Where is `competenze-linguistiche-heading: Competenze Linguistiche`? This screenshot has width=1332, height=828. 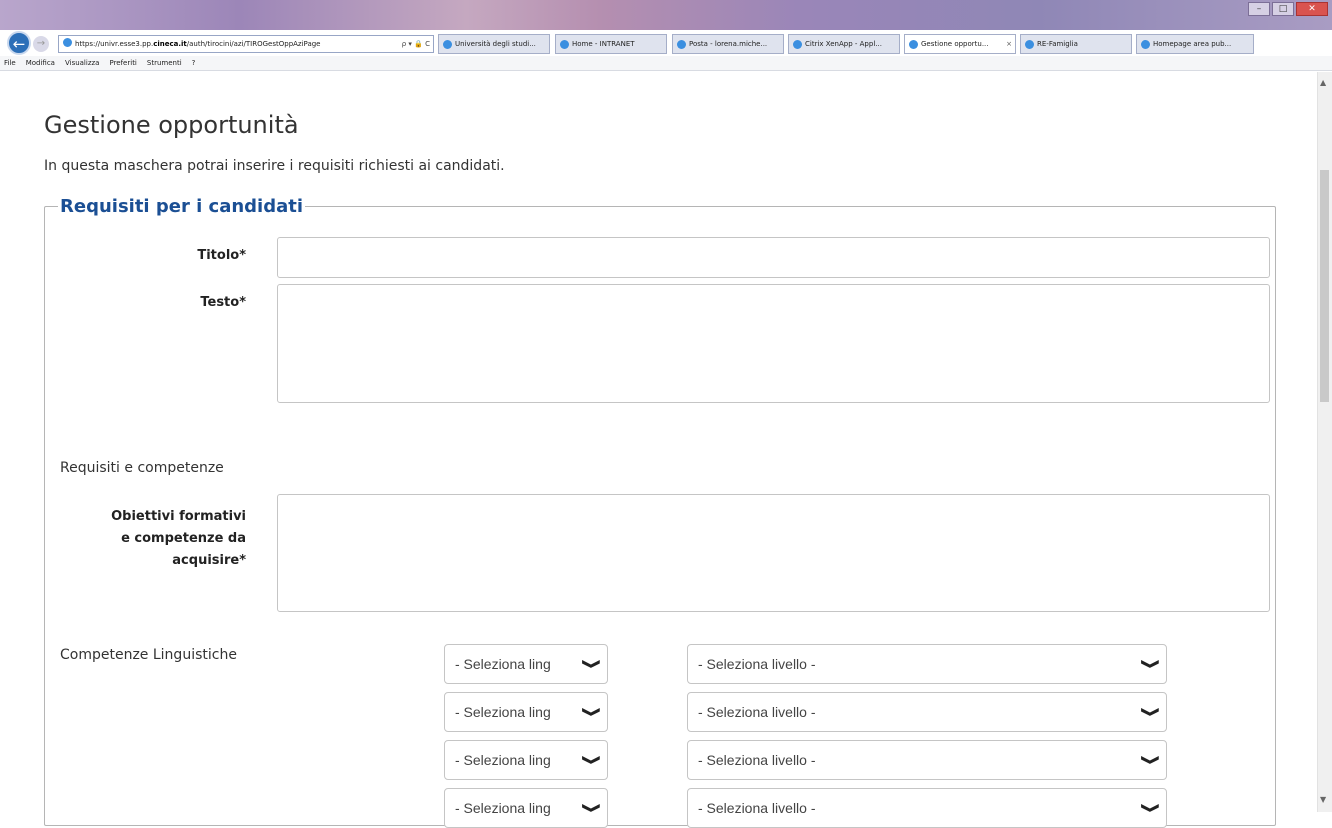
competenze-linguistiche-heading: Competenze Linguistiche is located at coordinates (148, 655).